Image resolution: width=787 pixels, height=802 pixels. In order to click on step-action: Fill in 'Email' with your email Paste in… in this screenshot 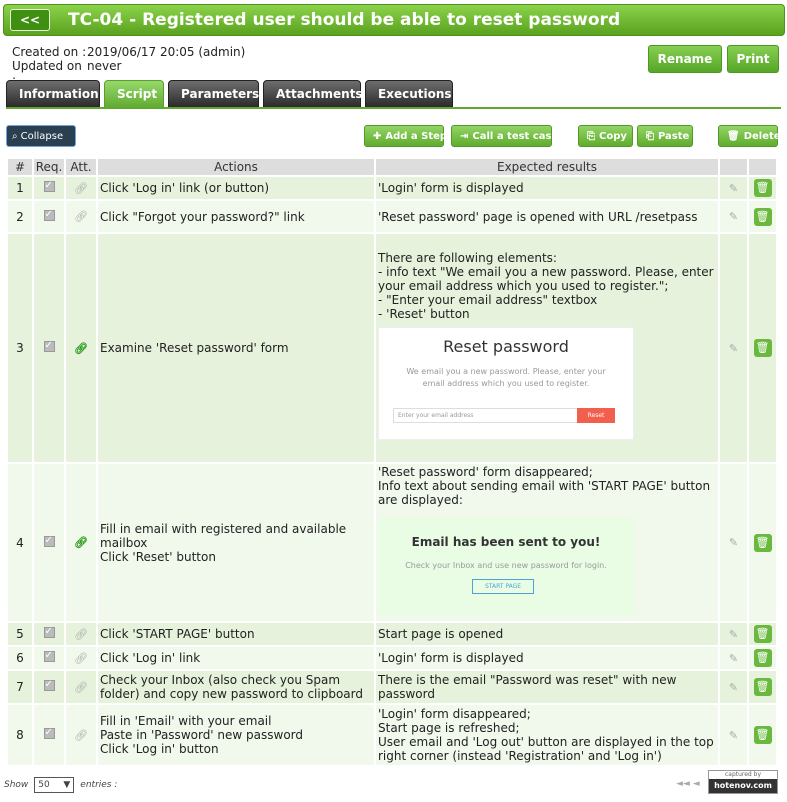, I will do `click(236, 735)`.